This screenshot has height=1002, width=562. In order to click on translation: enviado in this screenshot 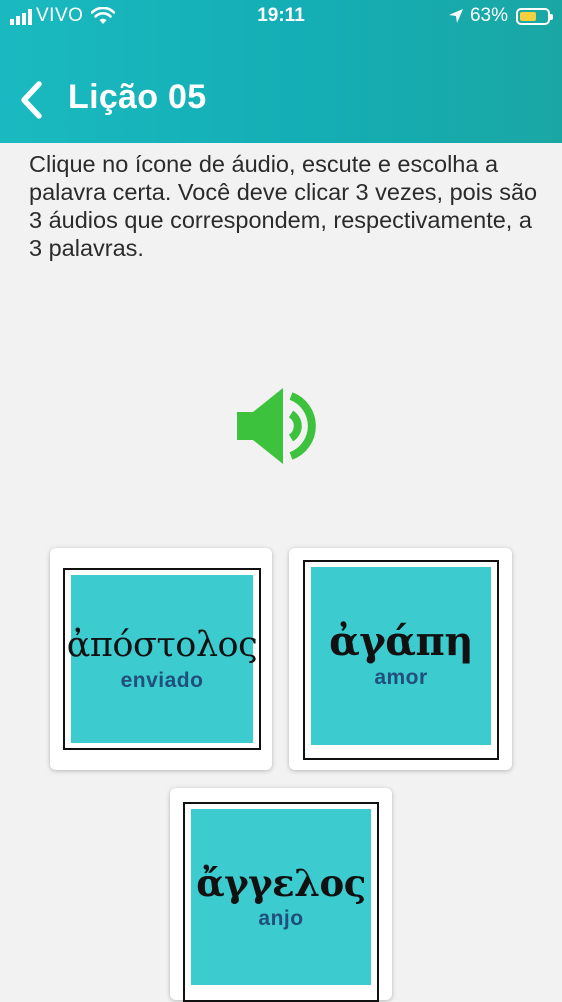, I will do `click(162, 680)`.